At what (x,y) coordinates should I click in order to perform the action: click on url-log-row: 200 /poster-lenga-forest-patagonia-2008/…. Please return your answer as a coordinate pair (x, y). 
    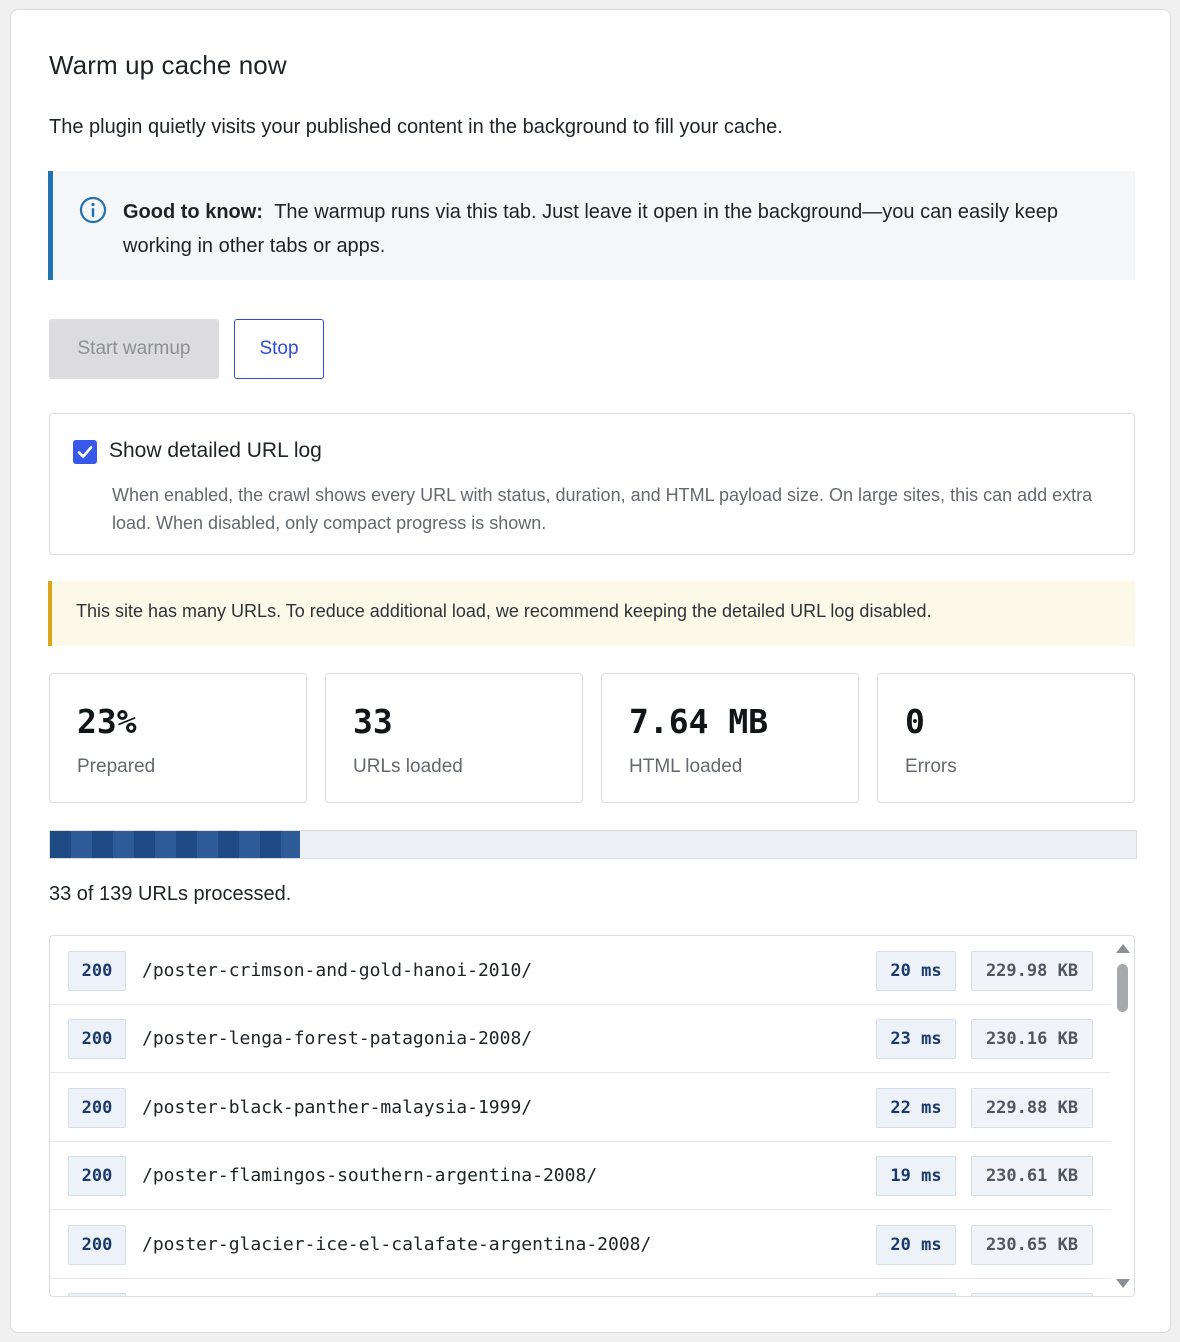
    Looking at the image, I should click on (580, 1038).